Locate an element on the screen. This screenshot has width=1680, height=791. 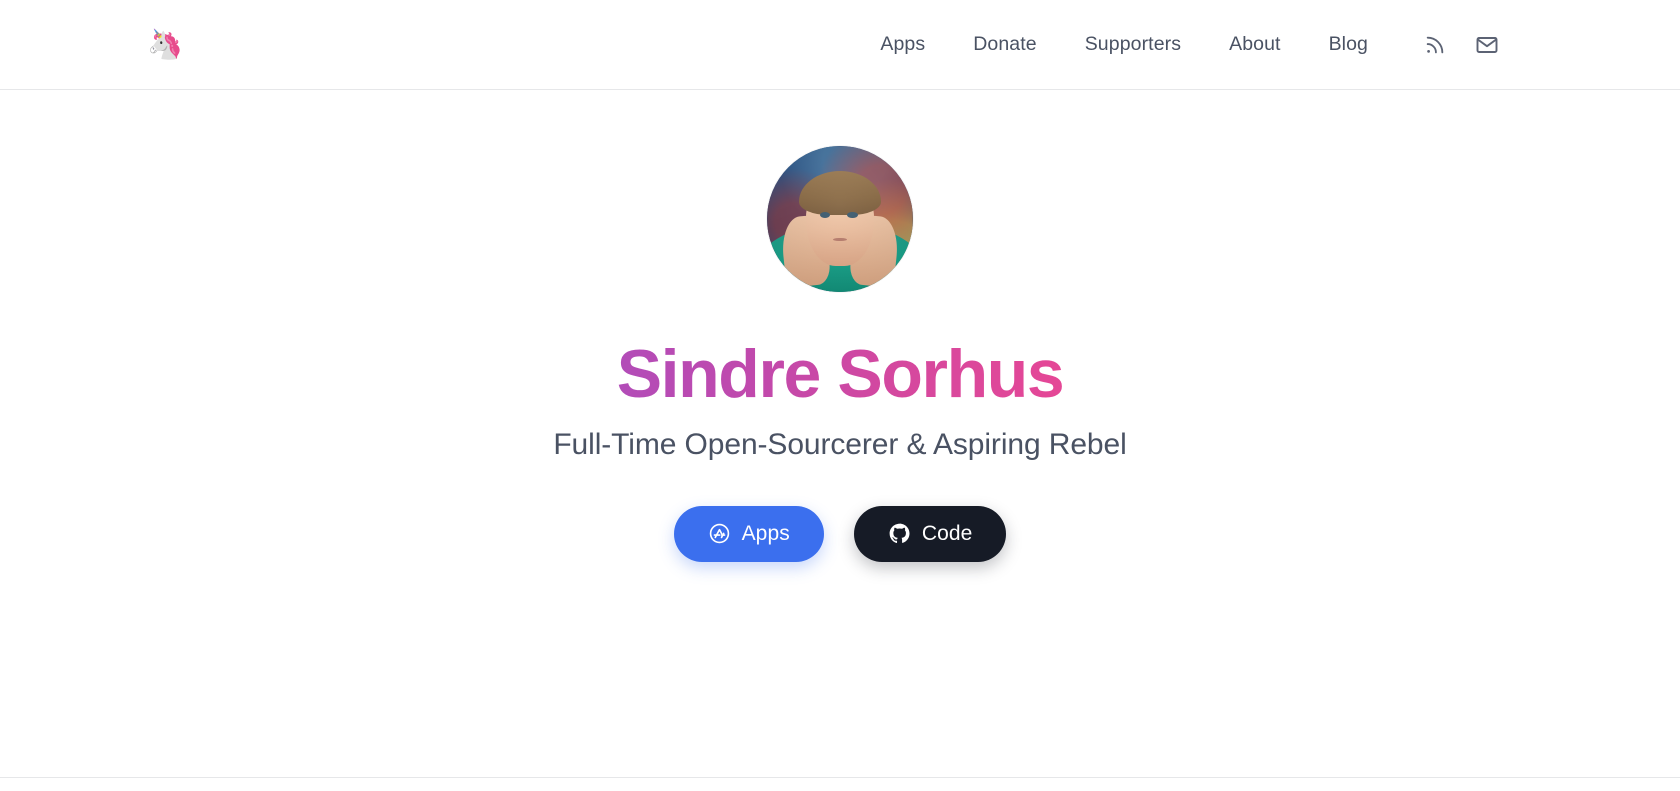
code-button: Code is located at coordinates (930, 533).